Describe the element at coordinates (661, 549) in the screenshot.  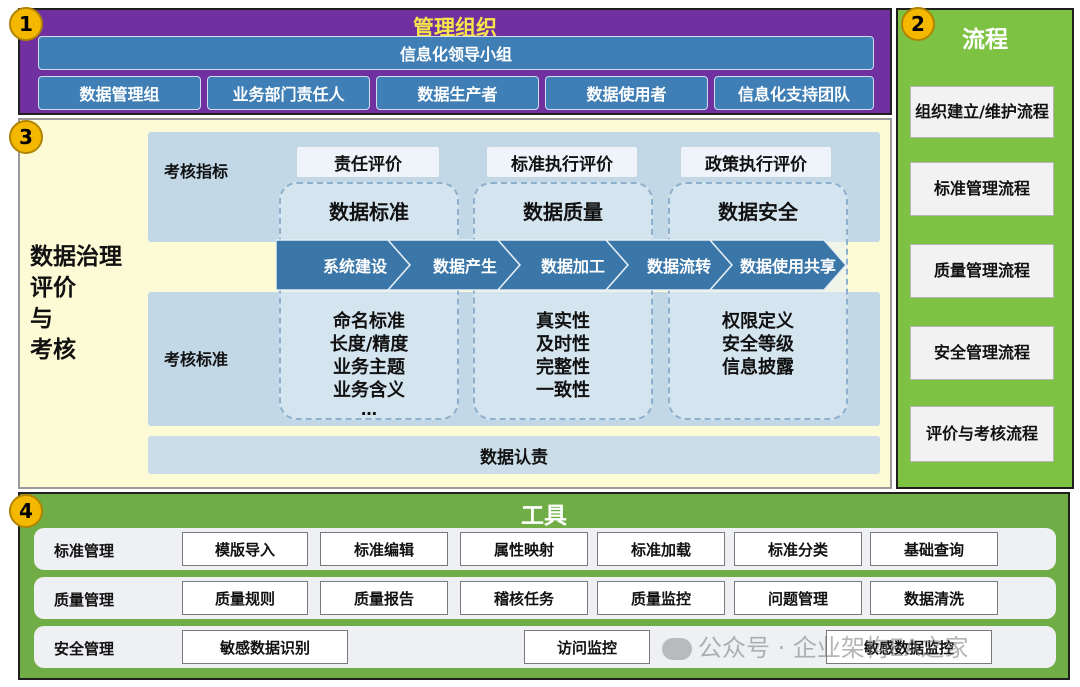
I see `tool-button: 标准加载` at that location.